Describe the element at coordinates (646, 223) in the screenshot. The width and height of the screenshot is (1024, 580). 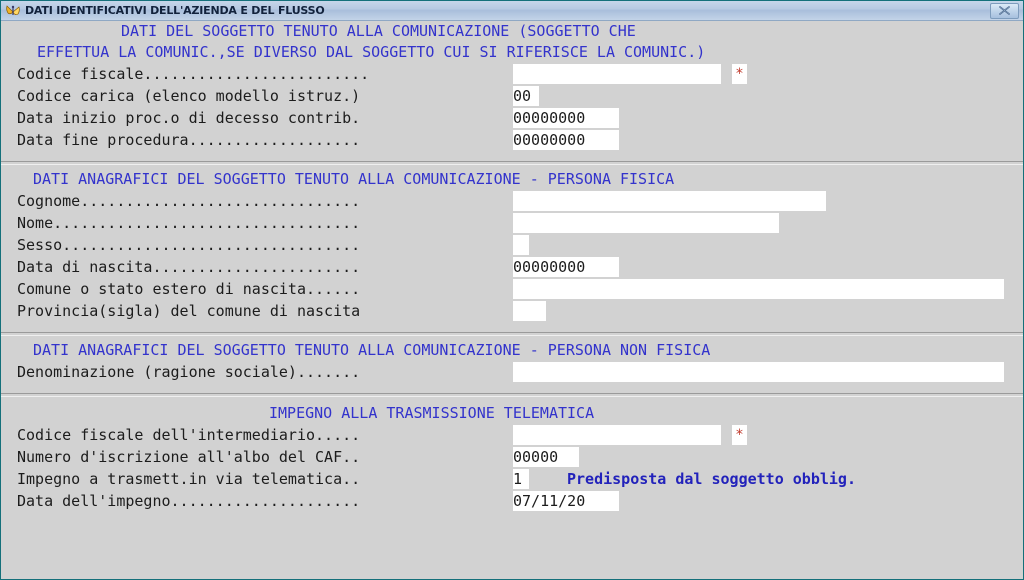
I see `nome-input` at that location.